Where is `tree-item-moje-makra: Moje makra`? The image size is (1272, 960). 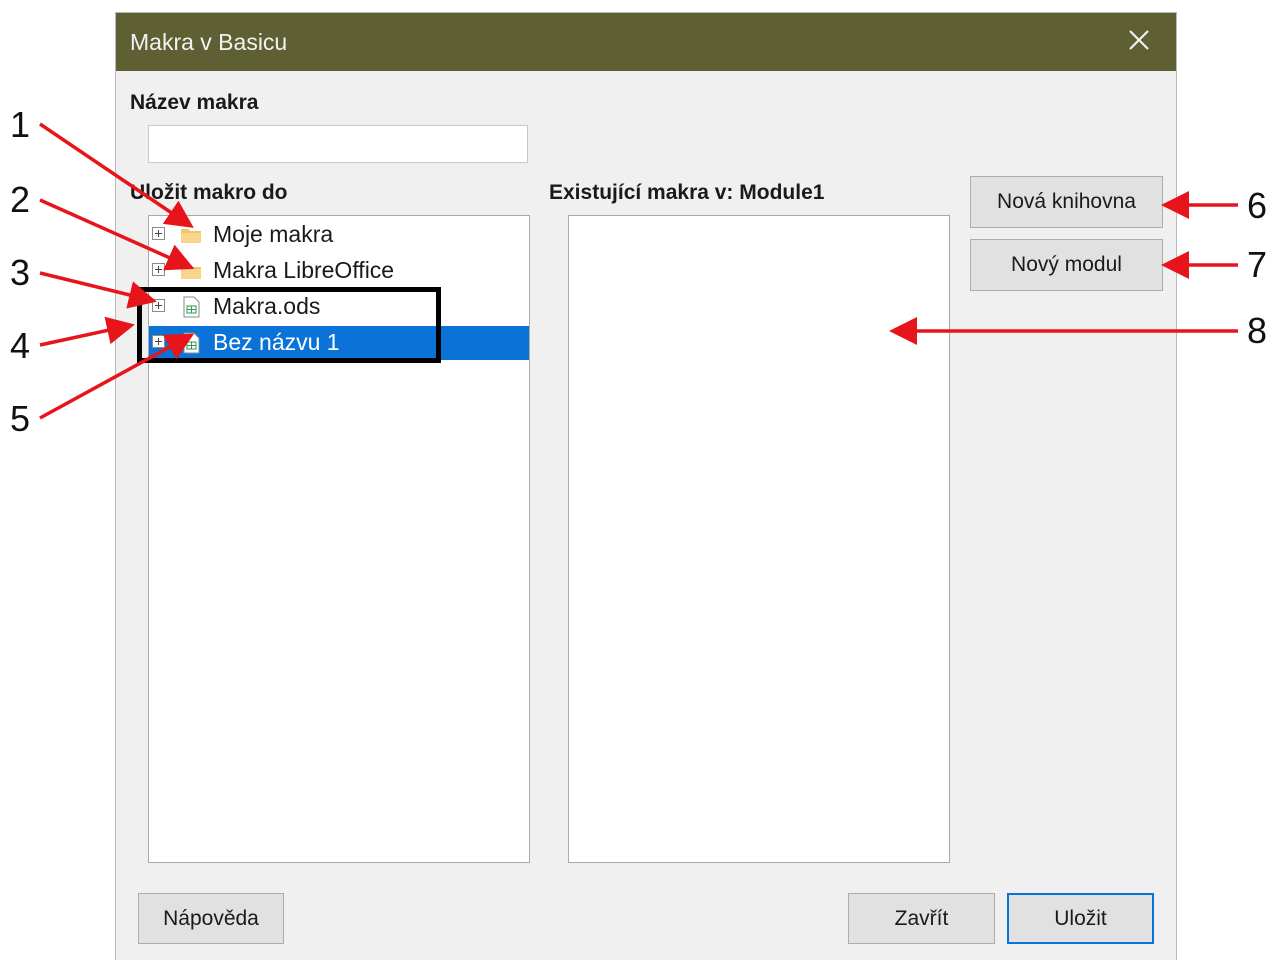
tree-item-moje-makra: Moje makra is located at coordinates (339, 235).